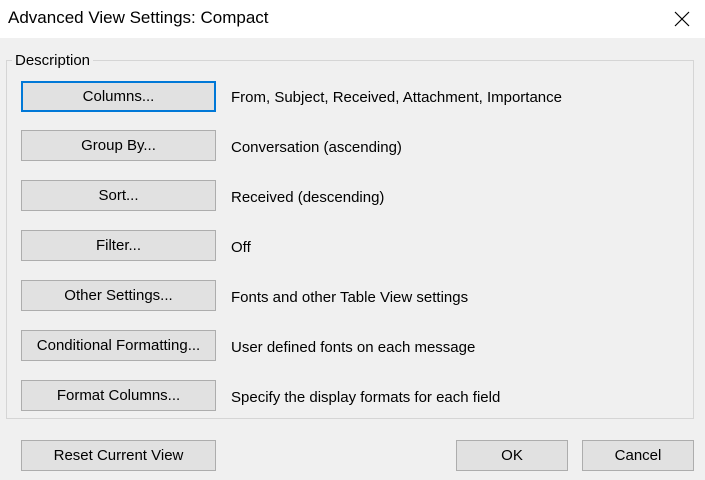  I want to click on sort-description: Received (descending), so click(308, 197).